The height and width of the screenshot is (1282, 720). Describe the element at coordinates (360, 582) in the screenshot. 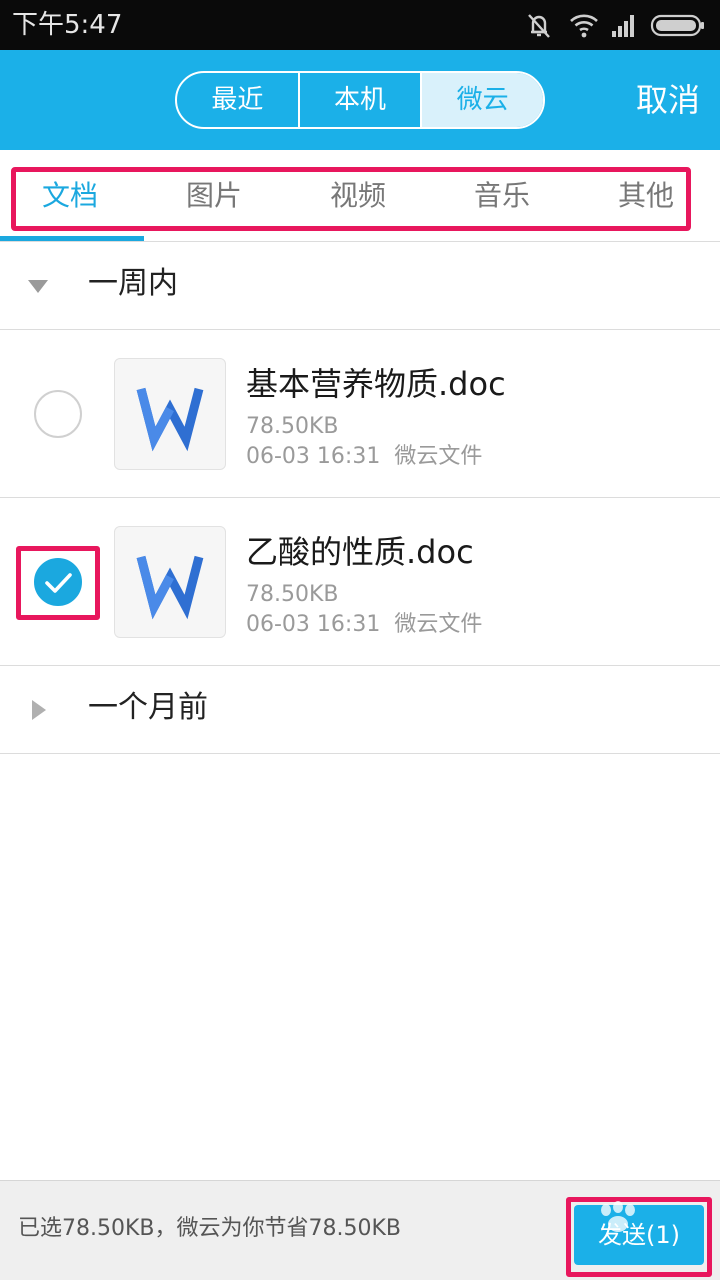

I see `file-row: 乙酸的性质.doc 78.50KB 06-03 16:31 微云文件` at that location.